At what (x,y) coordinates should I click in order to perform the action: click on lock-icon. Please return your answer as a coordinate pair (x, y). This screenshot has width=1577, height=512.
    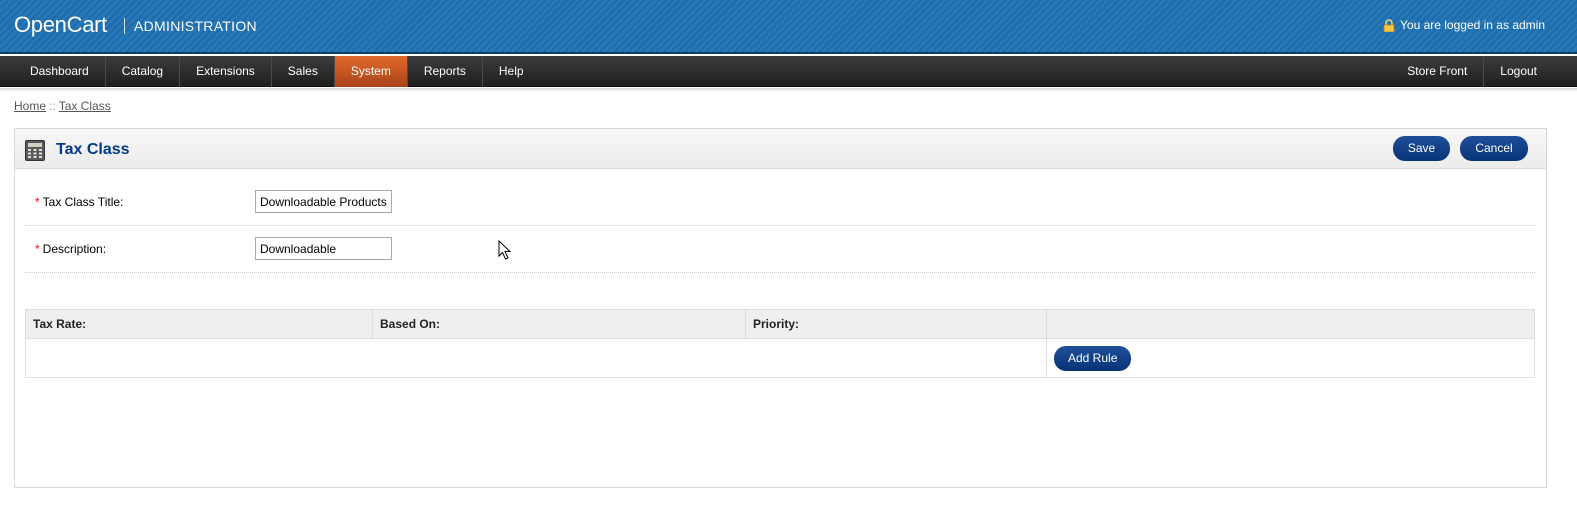
    Looking at the image, I should click on (1389, 25).